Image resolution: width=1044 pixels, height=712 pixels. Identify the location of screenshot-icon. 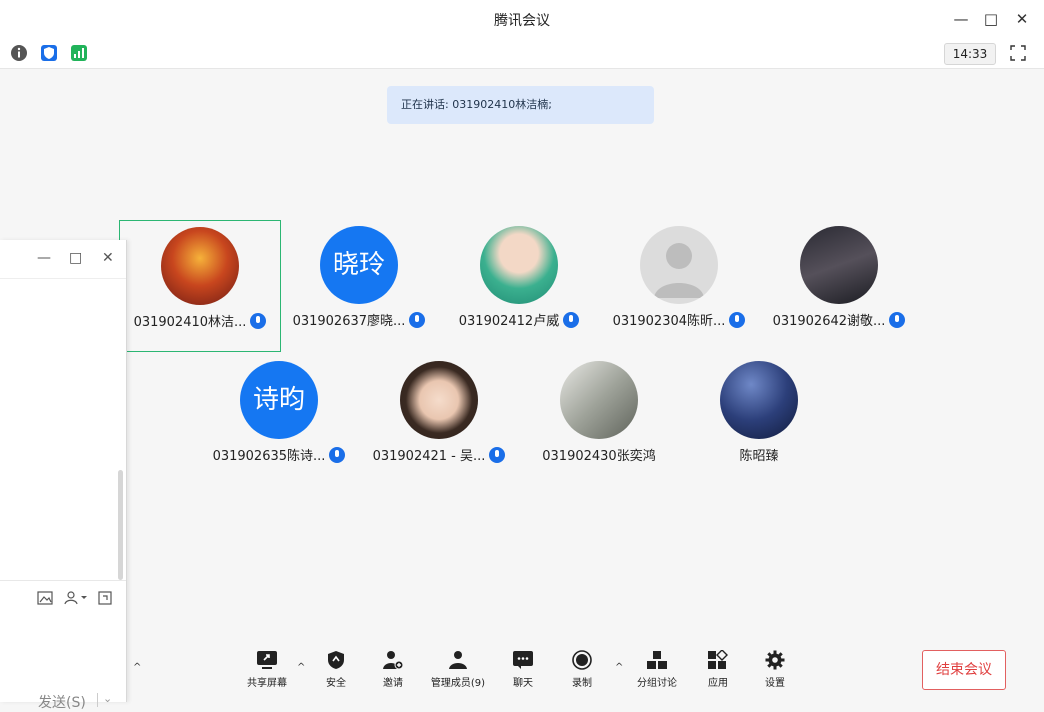
(105, 598).